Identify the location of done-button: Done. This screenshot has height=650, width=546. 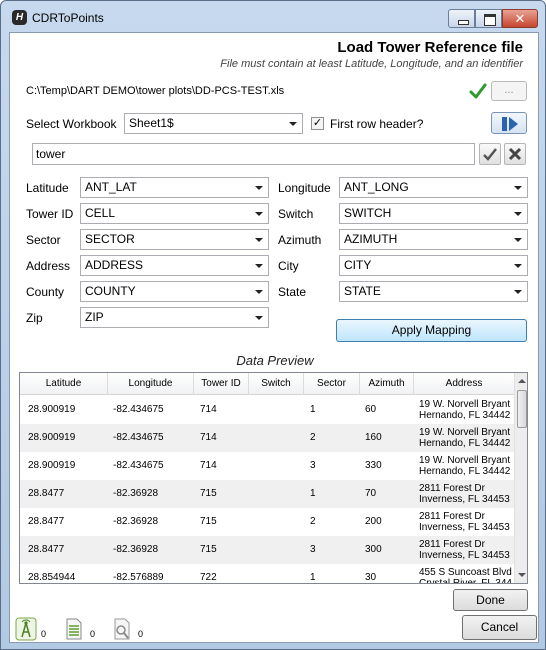
(490, 600).